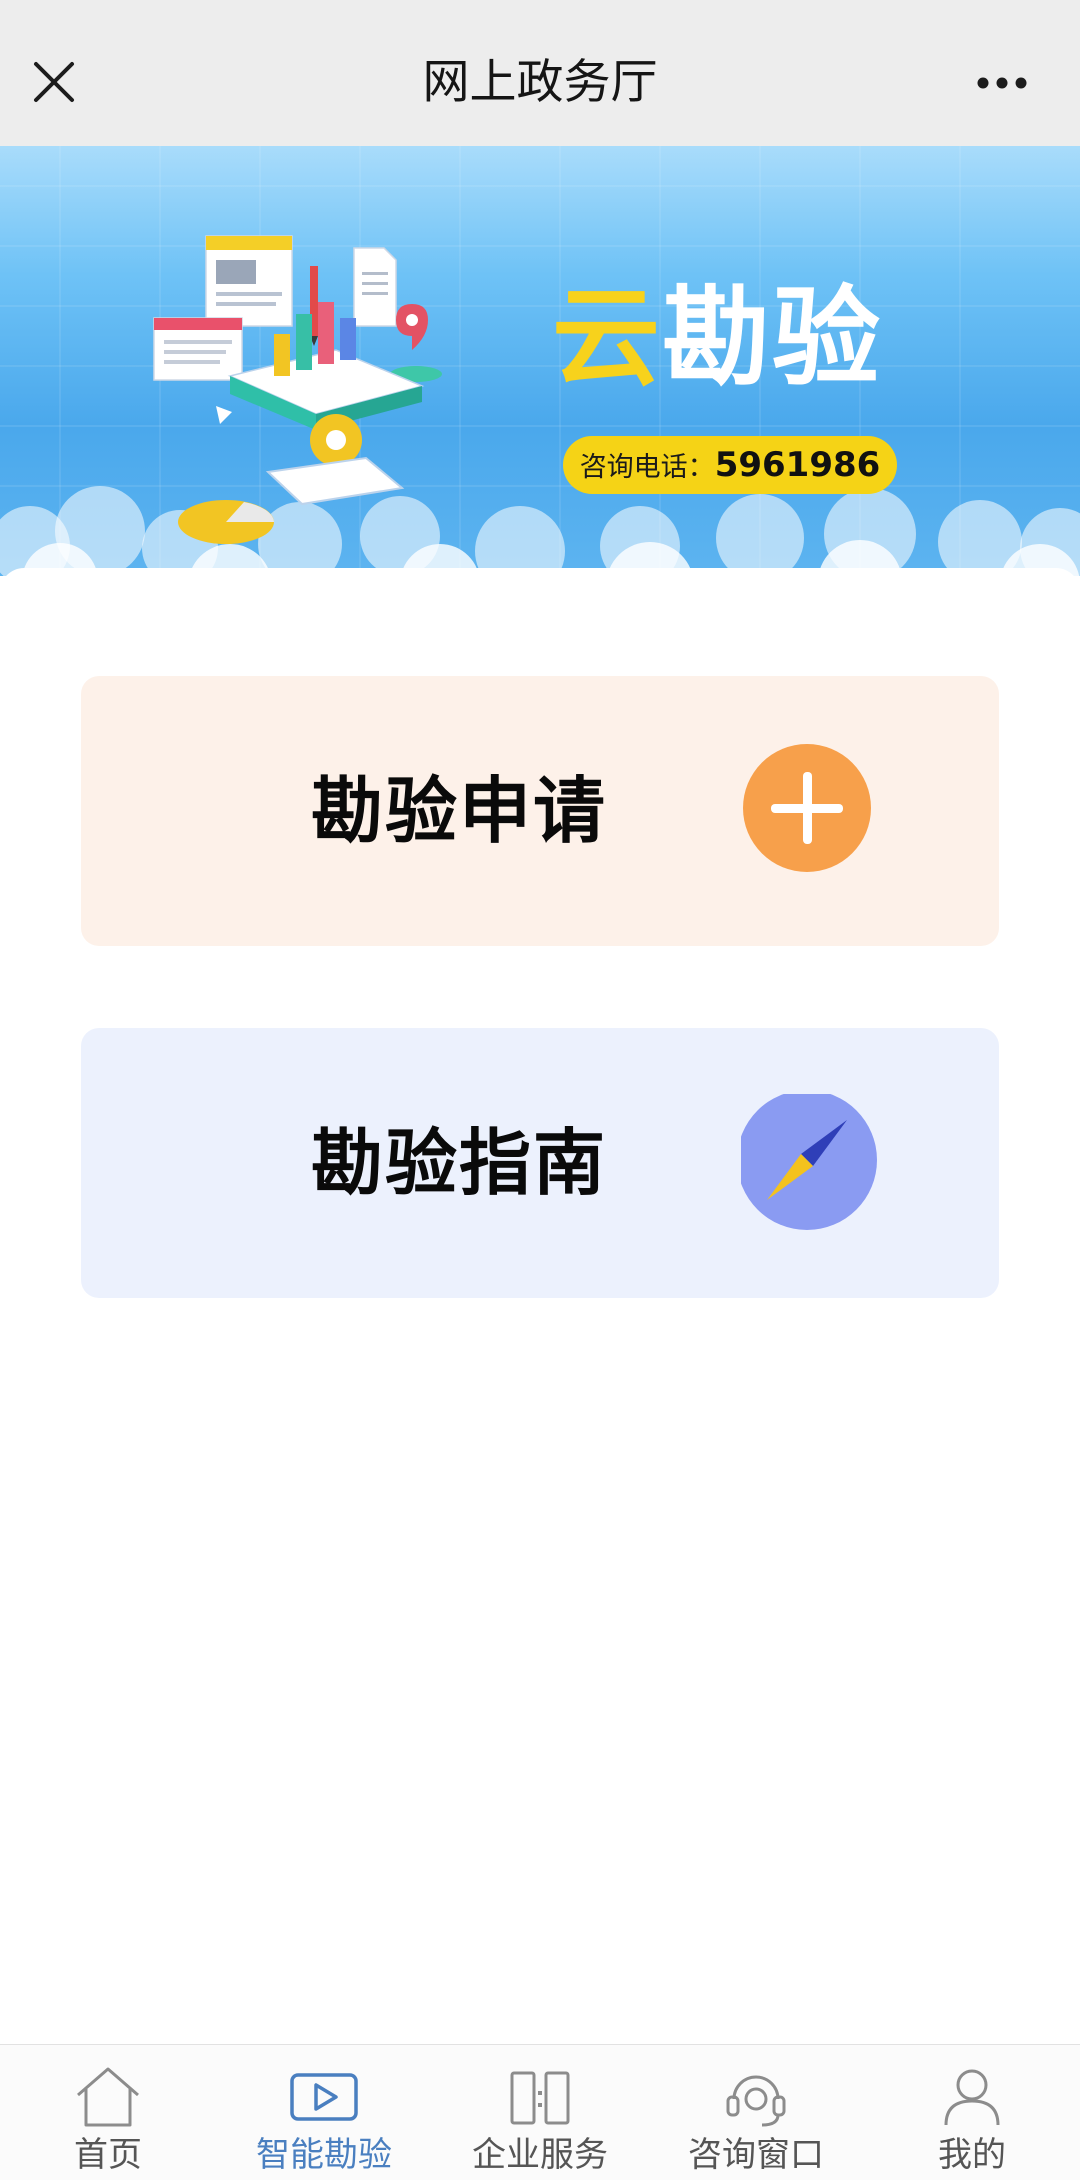 Image resolution: width=1080 pixels, height=2180 pixels. I want to click on survey-illustration, so click(297, 389).